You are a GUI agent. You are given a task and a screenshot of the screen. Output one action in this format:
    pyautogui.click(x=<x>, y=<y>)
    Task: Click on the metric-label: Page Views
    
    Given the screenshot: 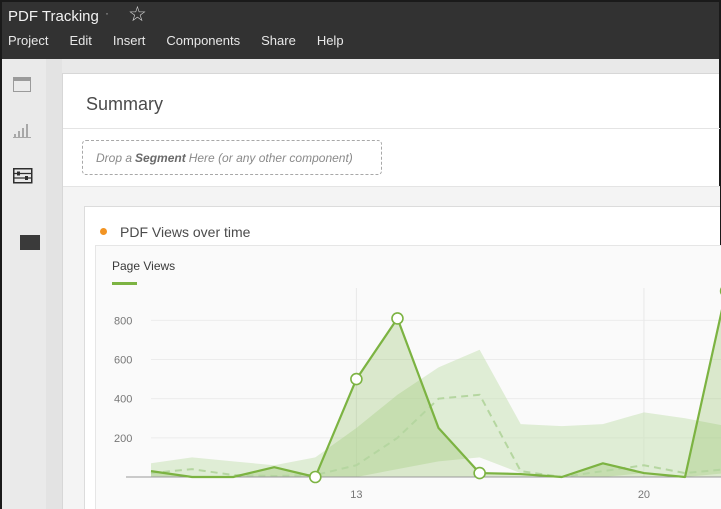 What is the action you would take?
    pyautogui.click(x=143, y=266)
    